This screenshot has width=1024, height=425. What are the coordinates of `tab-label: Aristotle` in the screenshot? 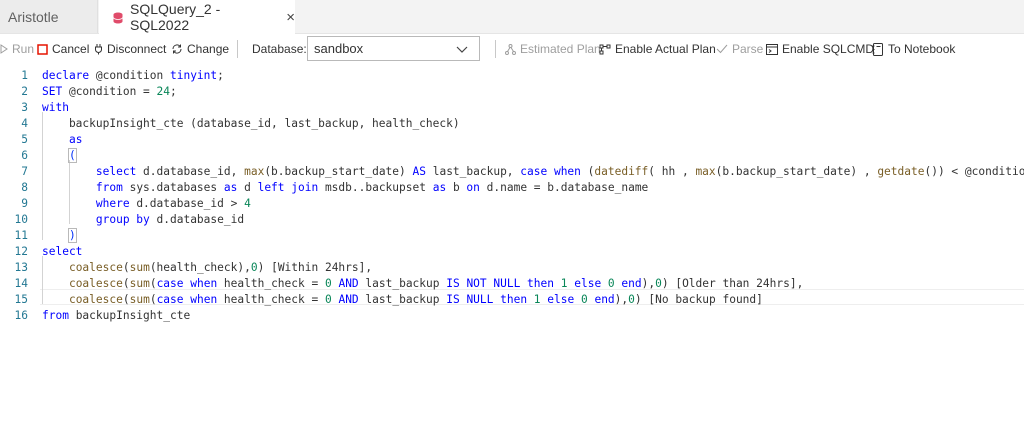 It's located at (33, 16).